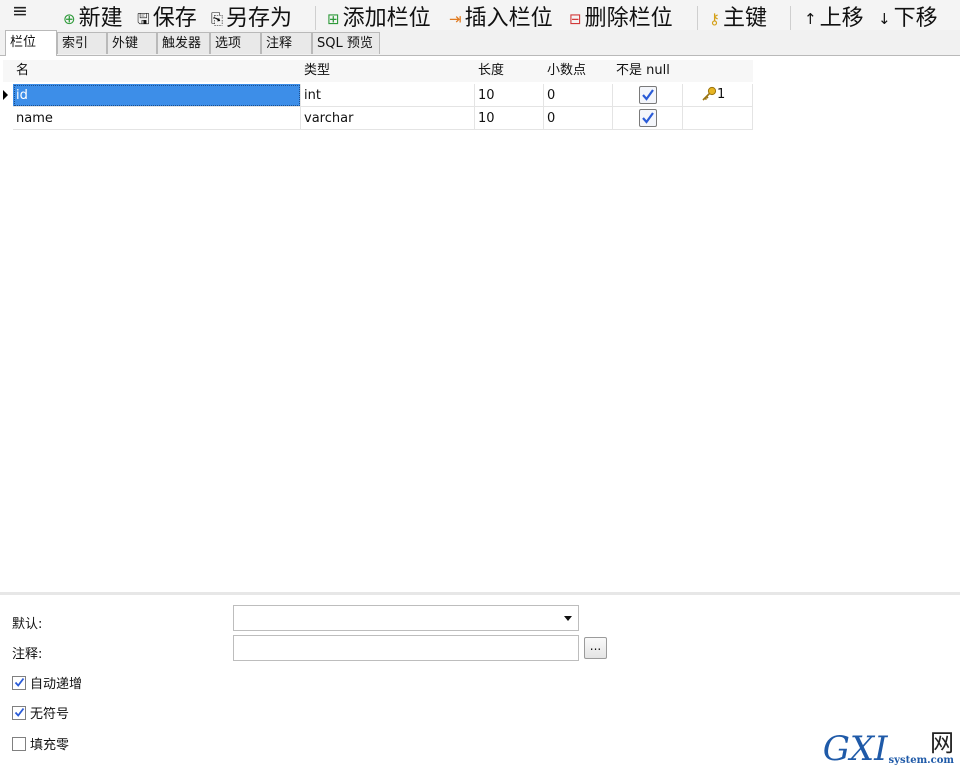 Image resolution: width=960 pixels, height=770 pixels. Describe the element at coordinates (738, 18) in the screenshot. I see `primary-key-button: ⚷ 主键` at that location.